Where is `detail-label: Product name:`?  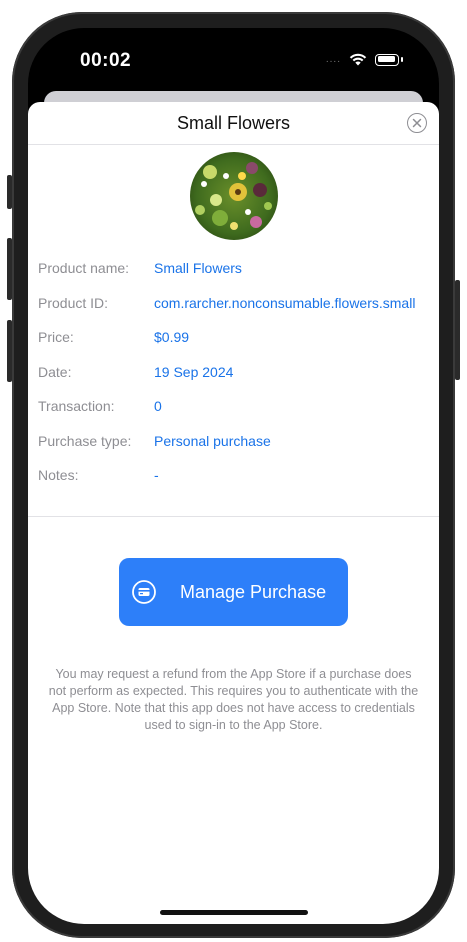 detail-label: Product name: is located at coordinates (84, 268).